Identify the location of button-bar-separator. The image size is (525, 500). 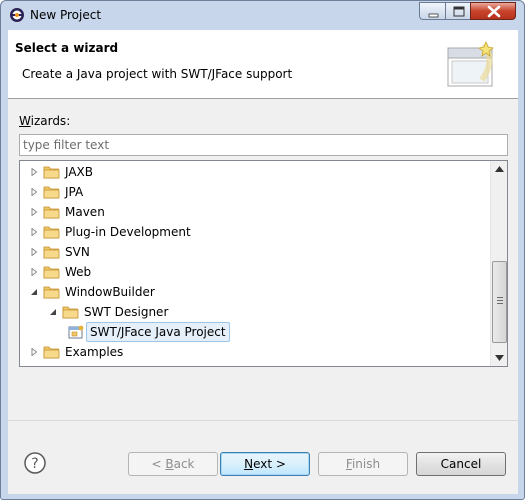
(263, 420).